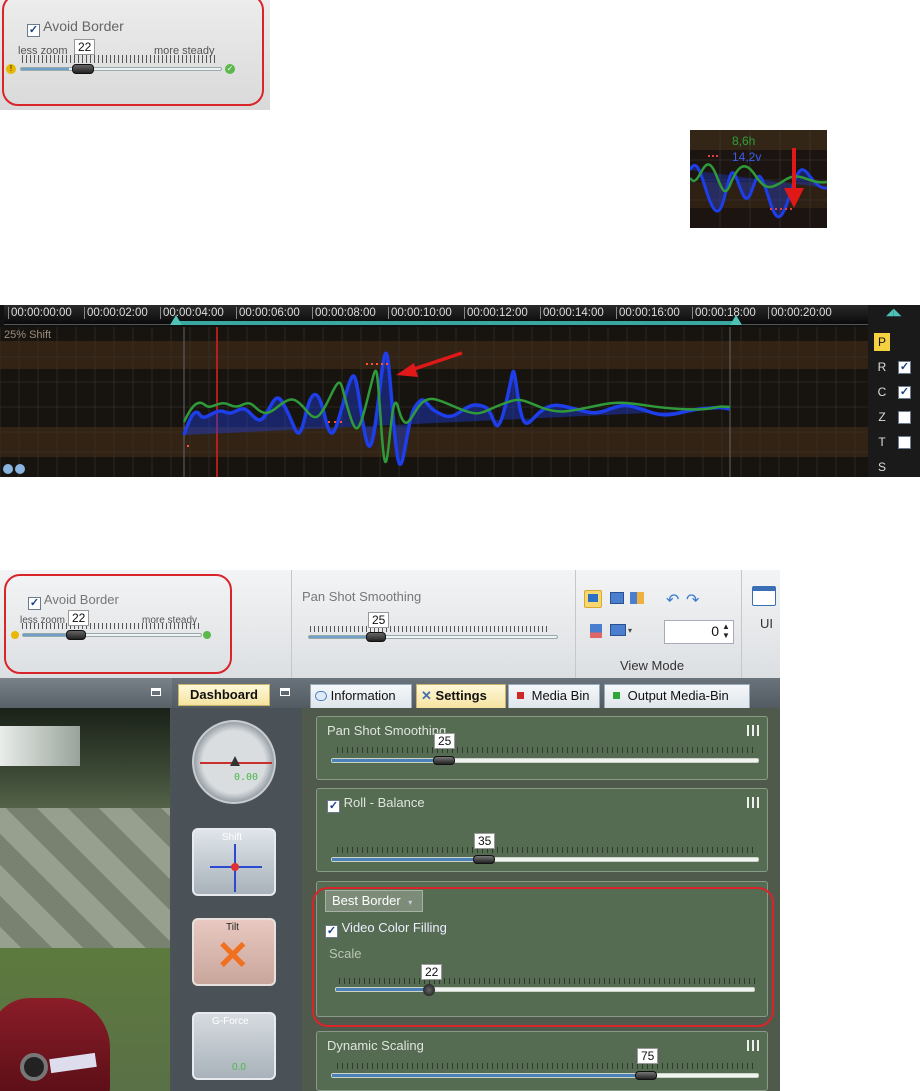  What do you see at coordinates (224, 695) in the screenshot?
I see `tab-dashboard: Dashboard` at bounding box center [224, 695].